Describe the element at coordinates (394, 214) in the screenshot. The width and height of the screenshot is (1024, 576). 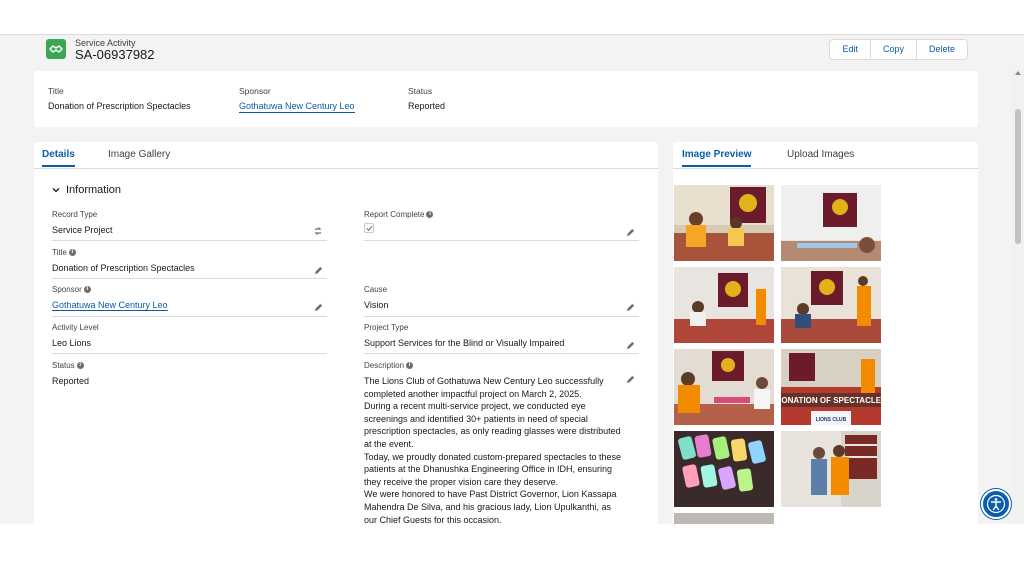
I see `field-label: Report Complete` at that location.